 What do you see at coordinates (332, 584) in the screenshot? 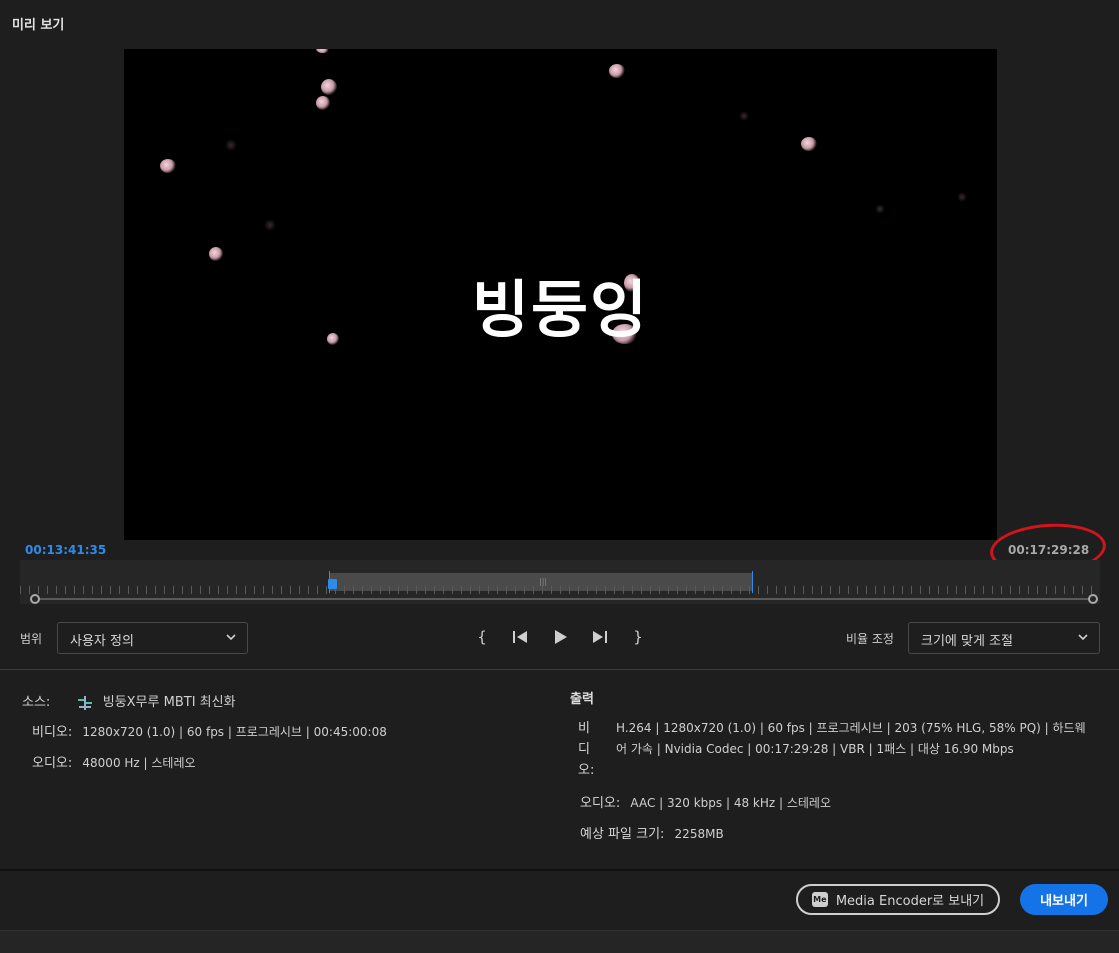
I see `playhead` at bounding box center [332, 584].